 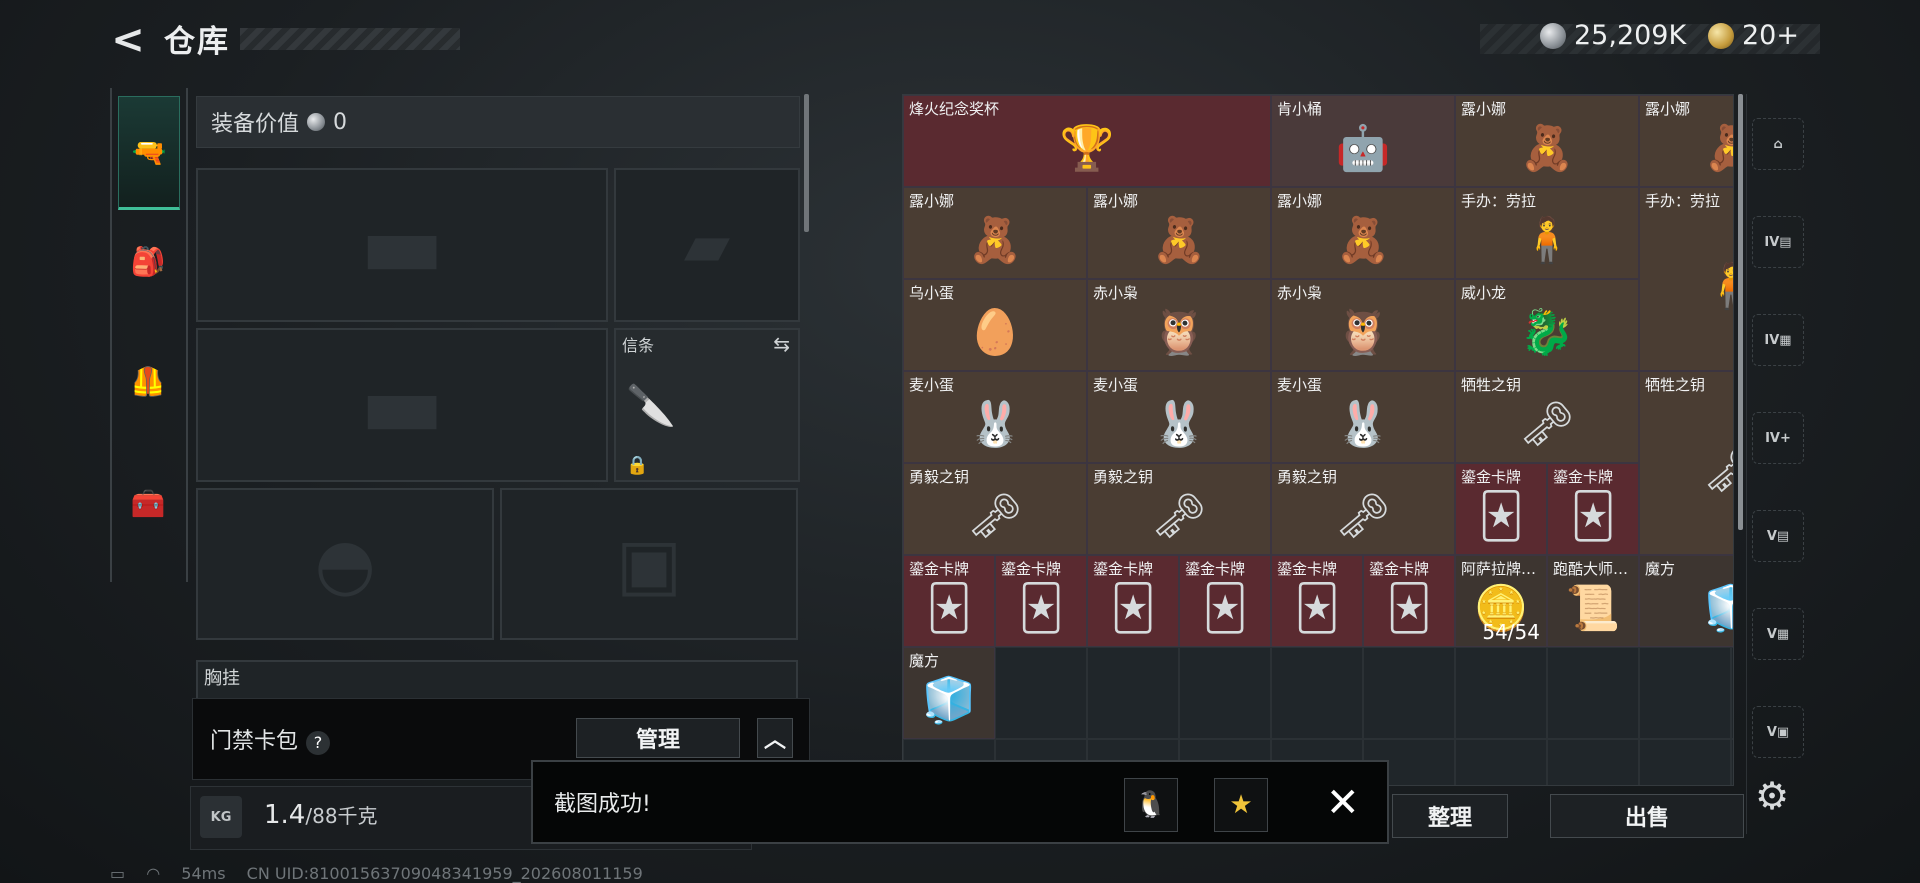 I want to click on helmet-slot: ◓, so click(x=345, y=564).